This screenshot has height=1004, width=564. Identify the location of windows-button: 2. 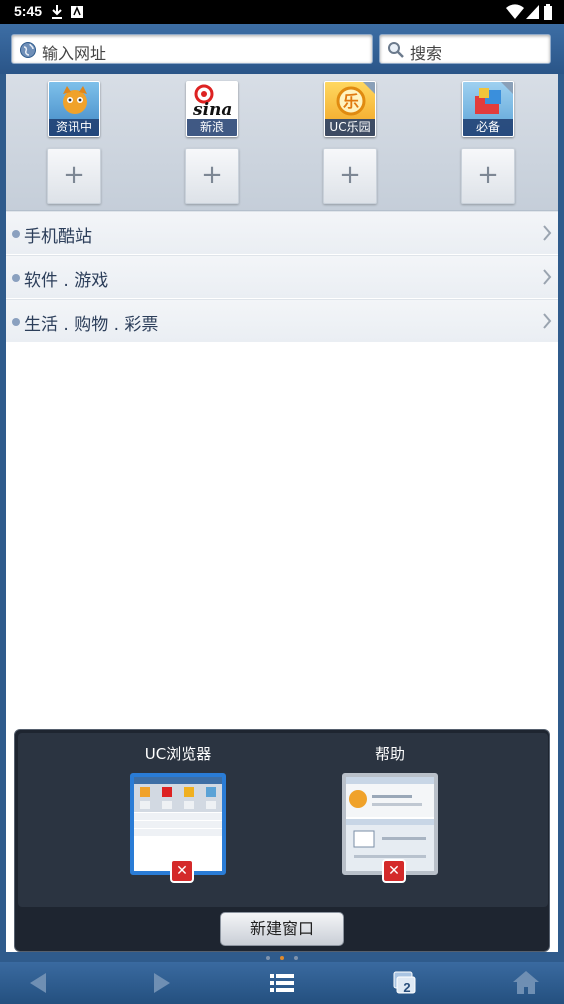
(404, 983).